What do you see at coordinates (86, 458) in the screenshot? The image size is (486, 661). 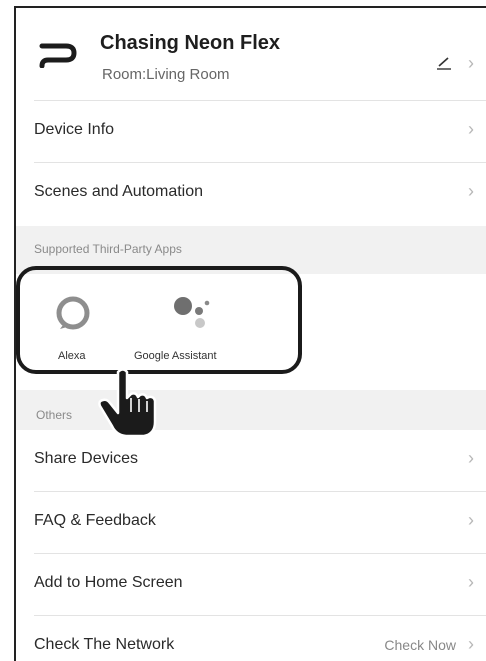 I see `row-label: Share Devices` at bounding box center [86, 458].